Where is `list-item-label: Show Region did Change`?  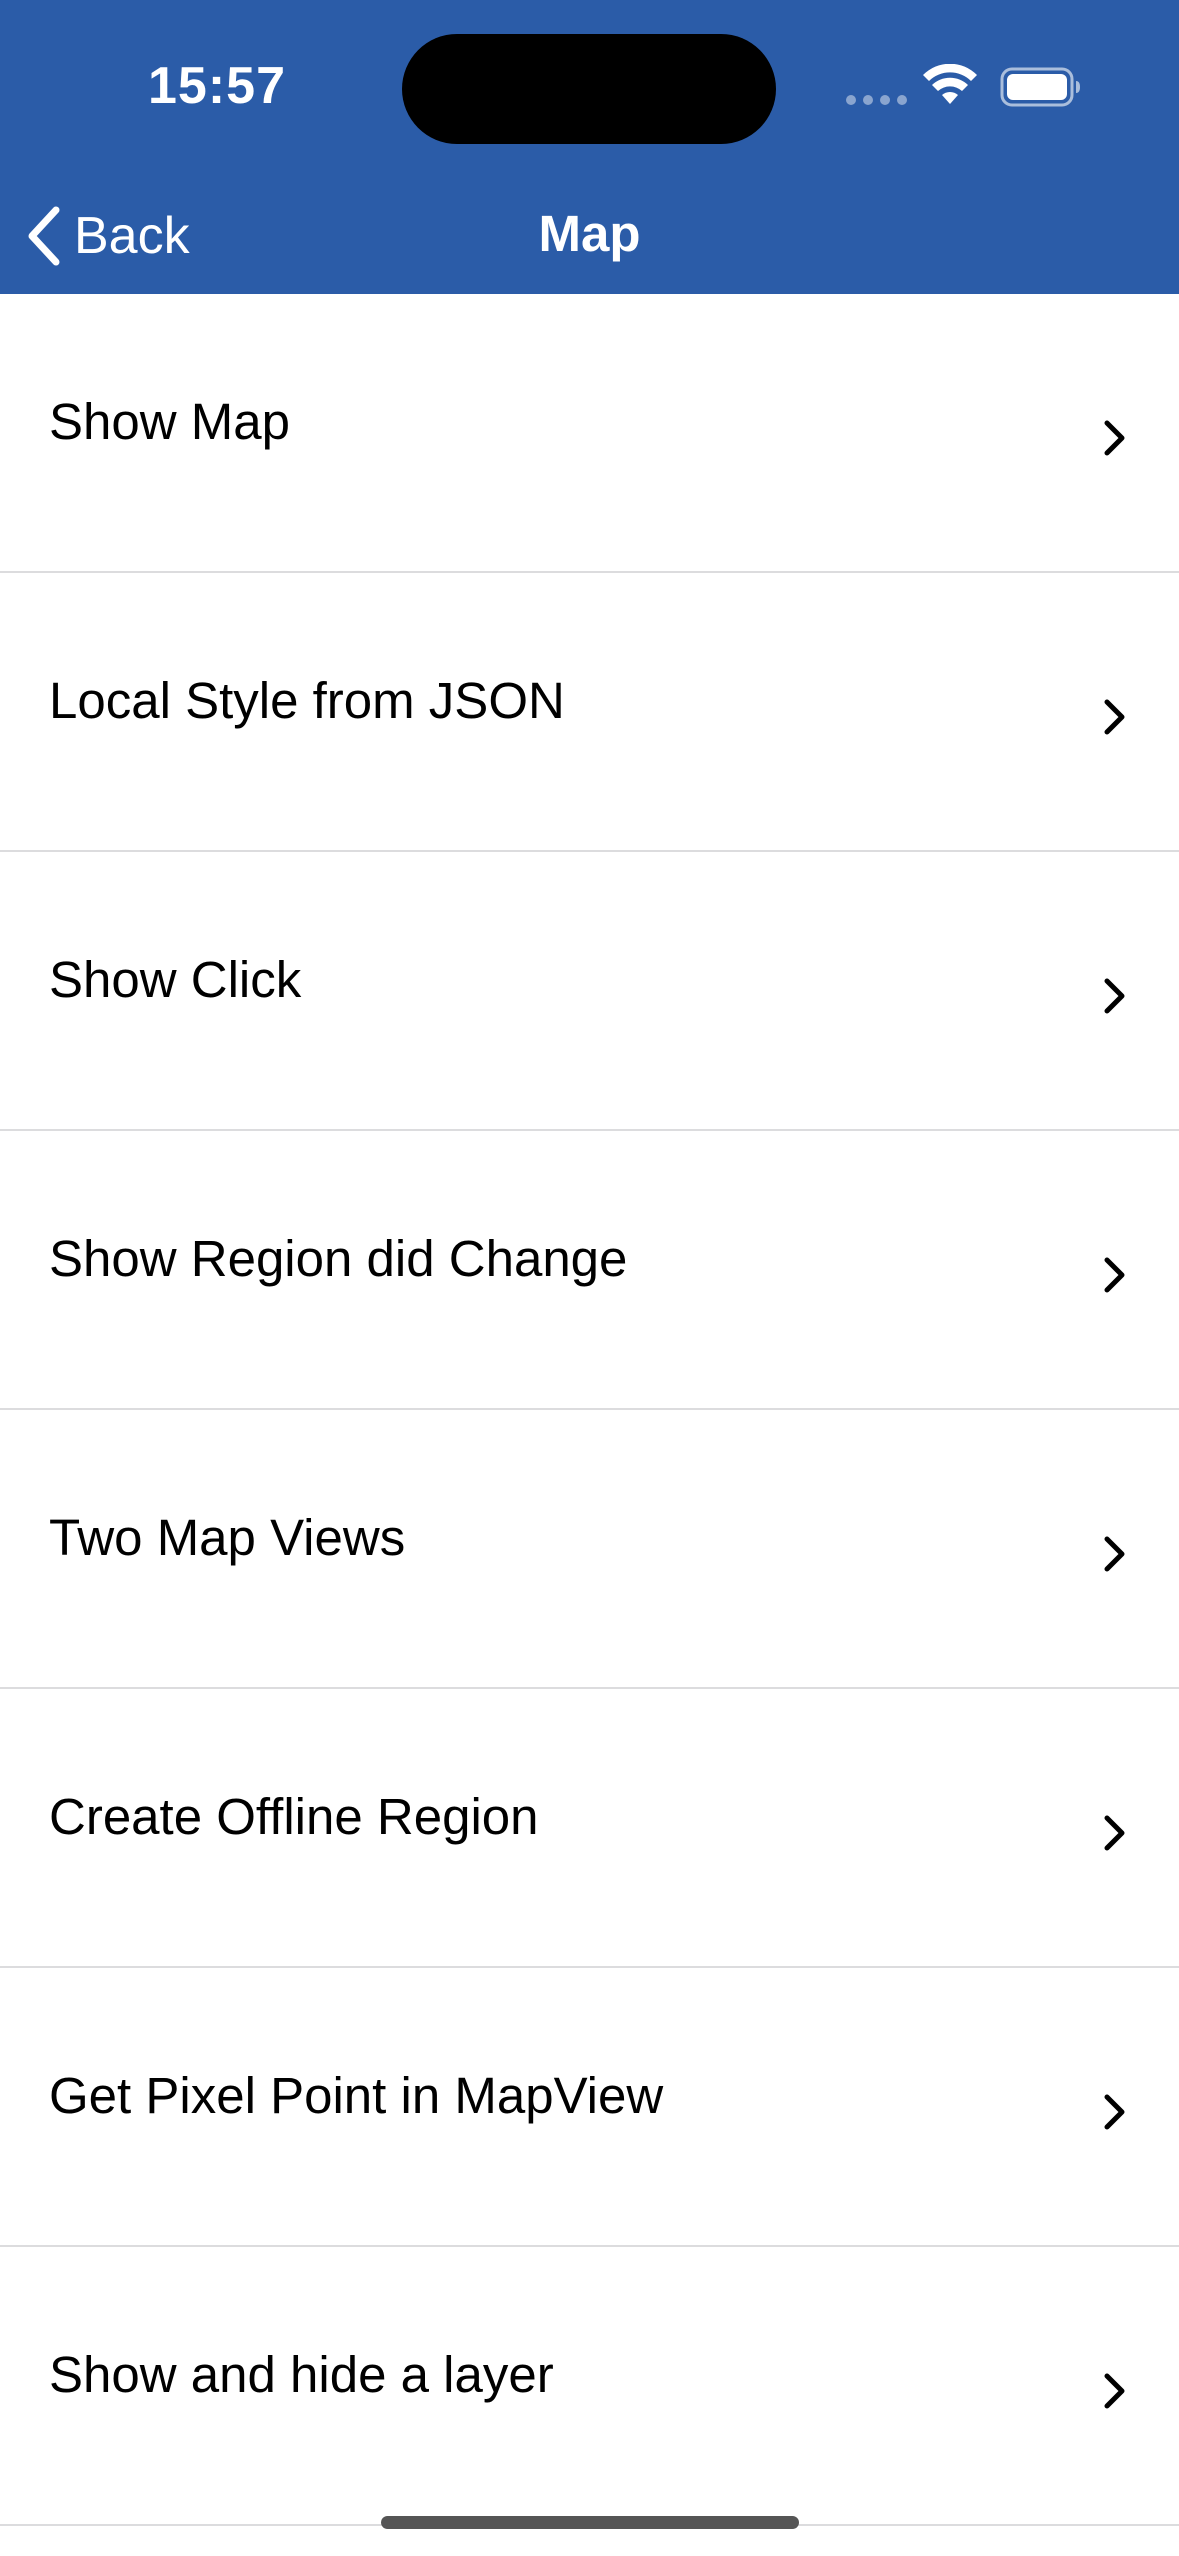
list-item-label: Show Region did Change is located at coordinates (338, 1258).